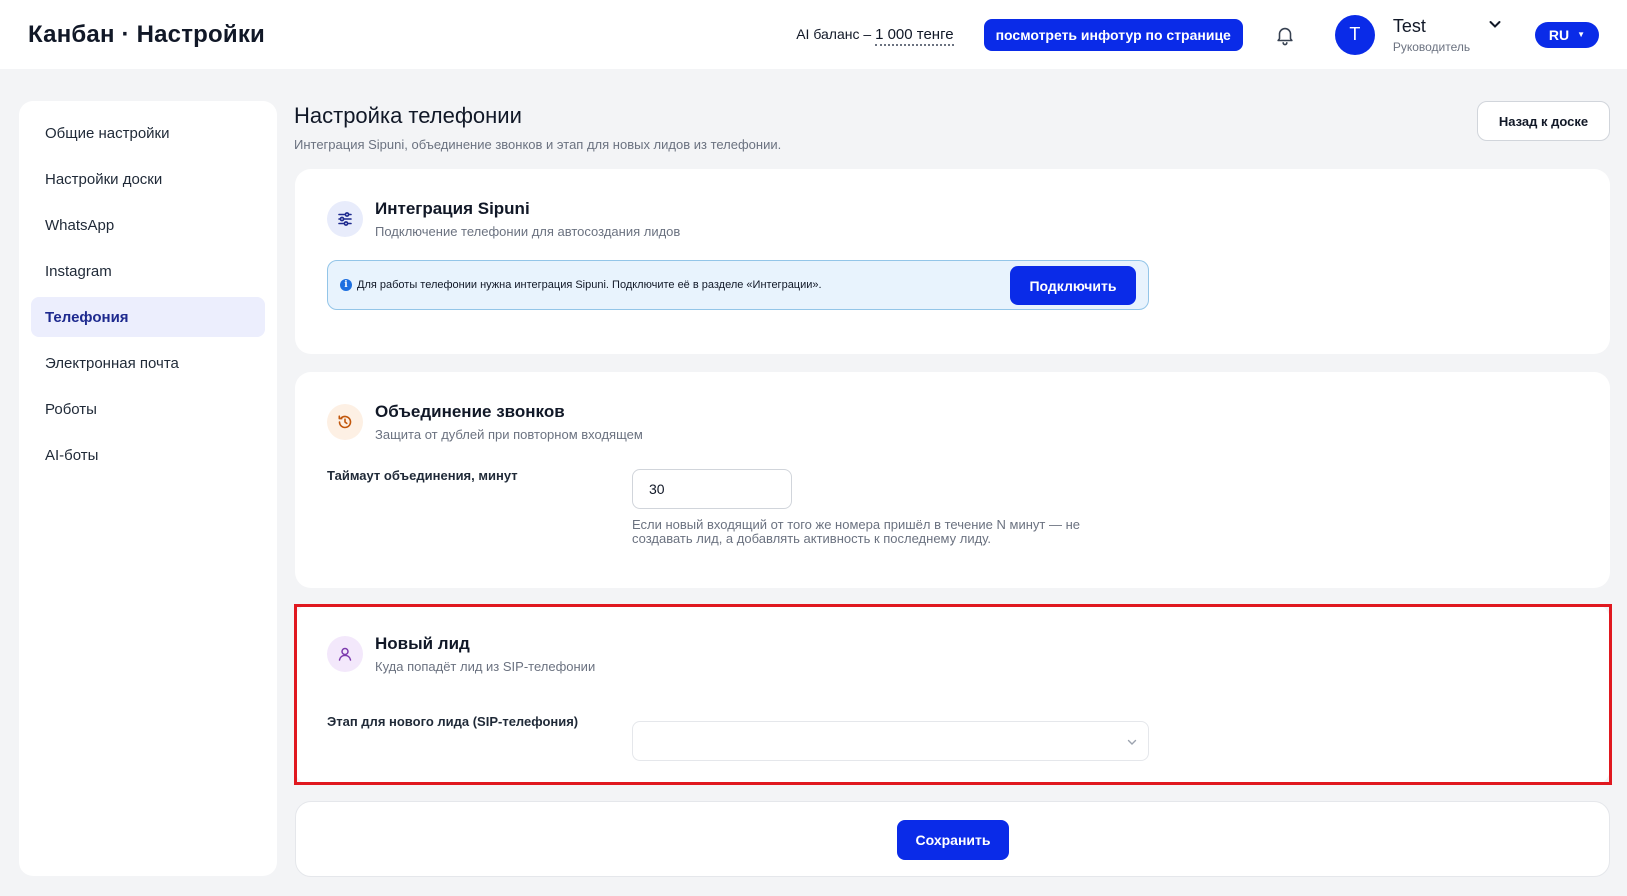 The image size is (1627, 896). What do you see at coordinates (148, 363) in the screenshot?
I see `sidebar-item-email: Электронная почта` at bounding box center [148, 363].